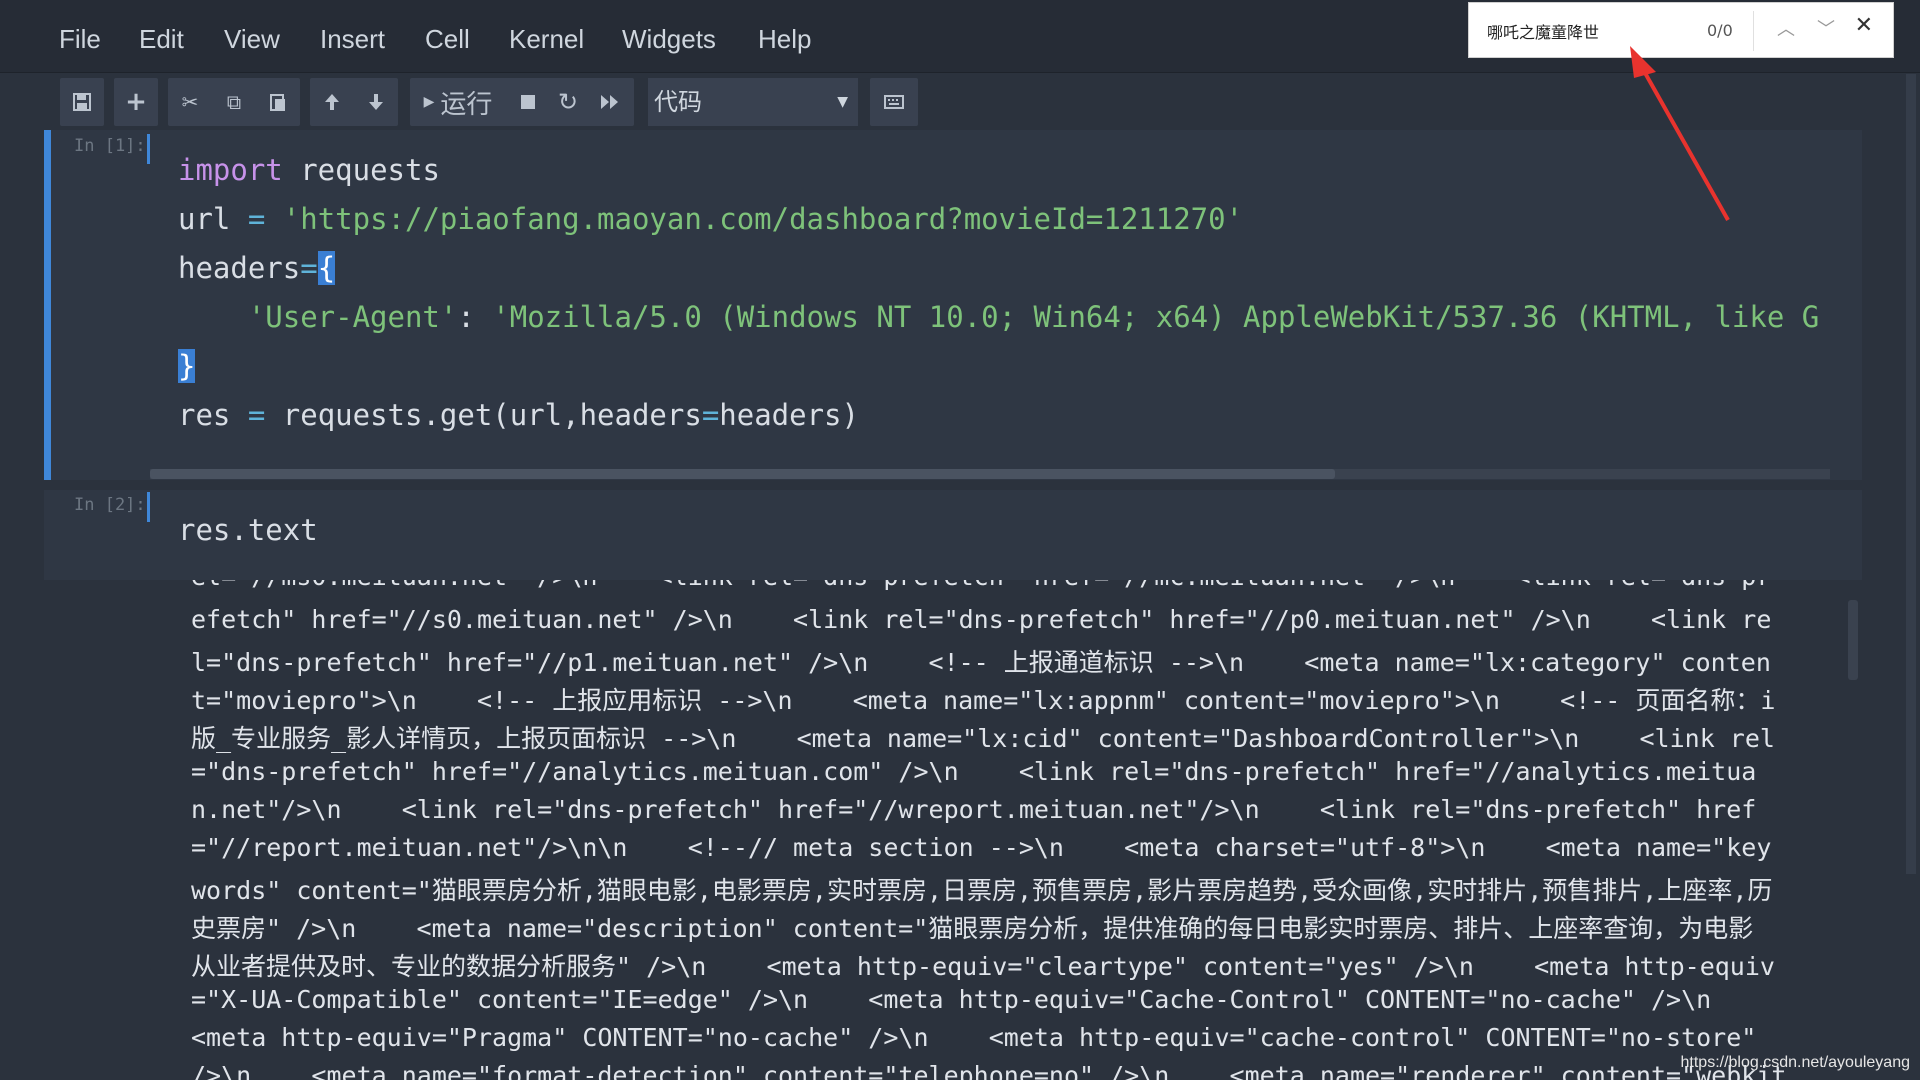 The image size is (1920, 1080). I want to click on restart-icon: ↻, so click(568, 102).